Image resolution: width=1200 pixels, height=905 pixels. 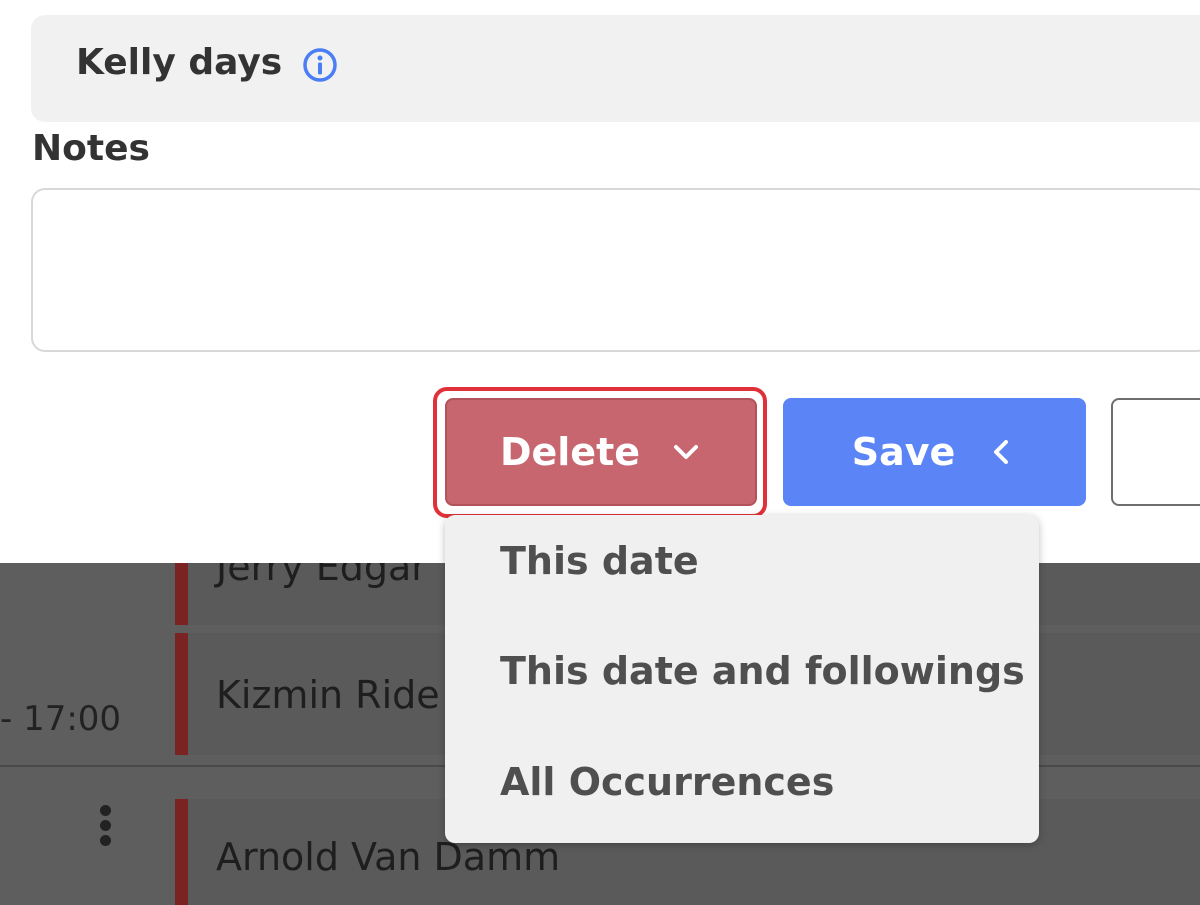 I want to click on delete-button: Delete, so click(x=601, y=452).